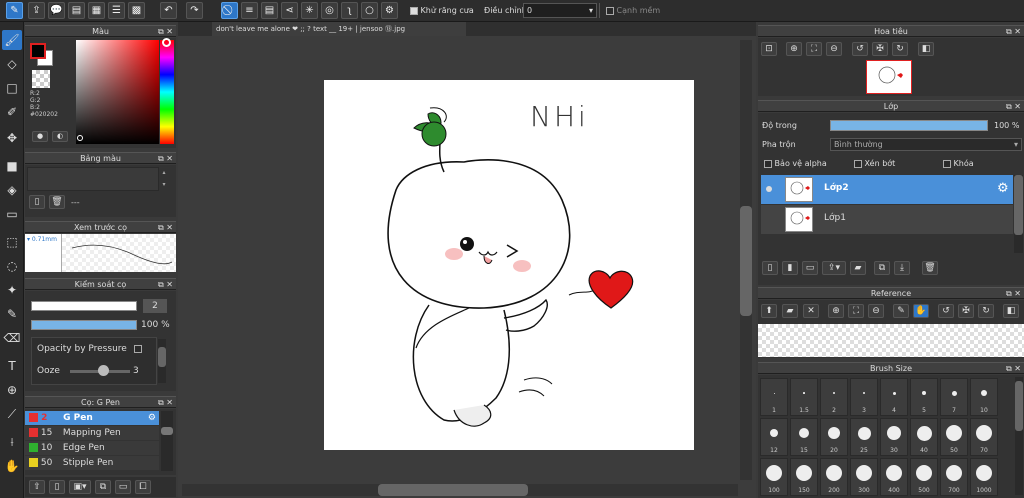 This screenshot has width=1024, height=498. What do you see at coordinates (790, 268) in the screenshot?
I see `layer-new-8bit-icon: ▮` at bounding box center [790, 268].